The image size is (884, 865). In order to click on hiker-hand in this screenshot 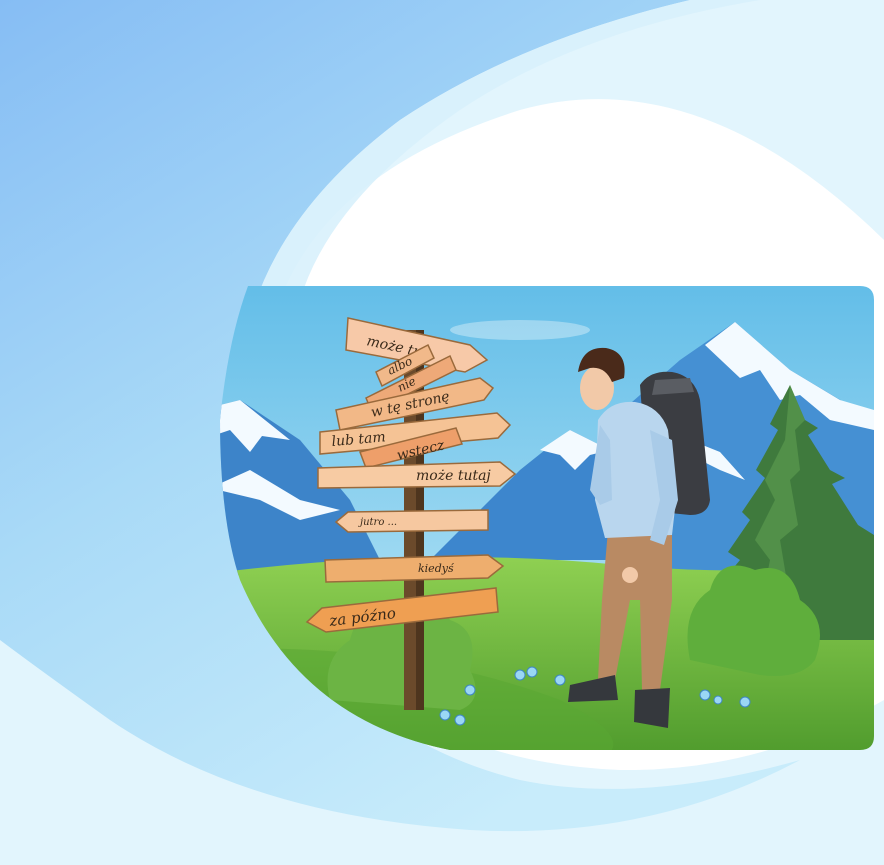, I will do `click(630, 575)`.